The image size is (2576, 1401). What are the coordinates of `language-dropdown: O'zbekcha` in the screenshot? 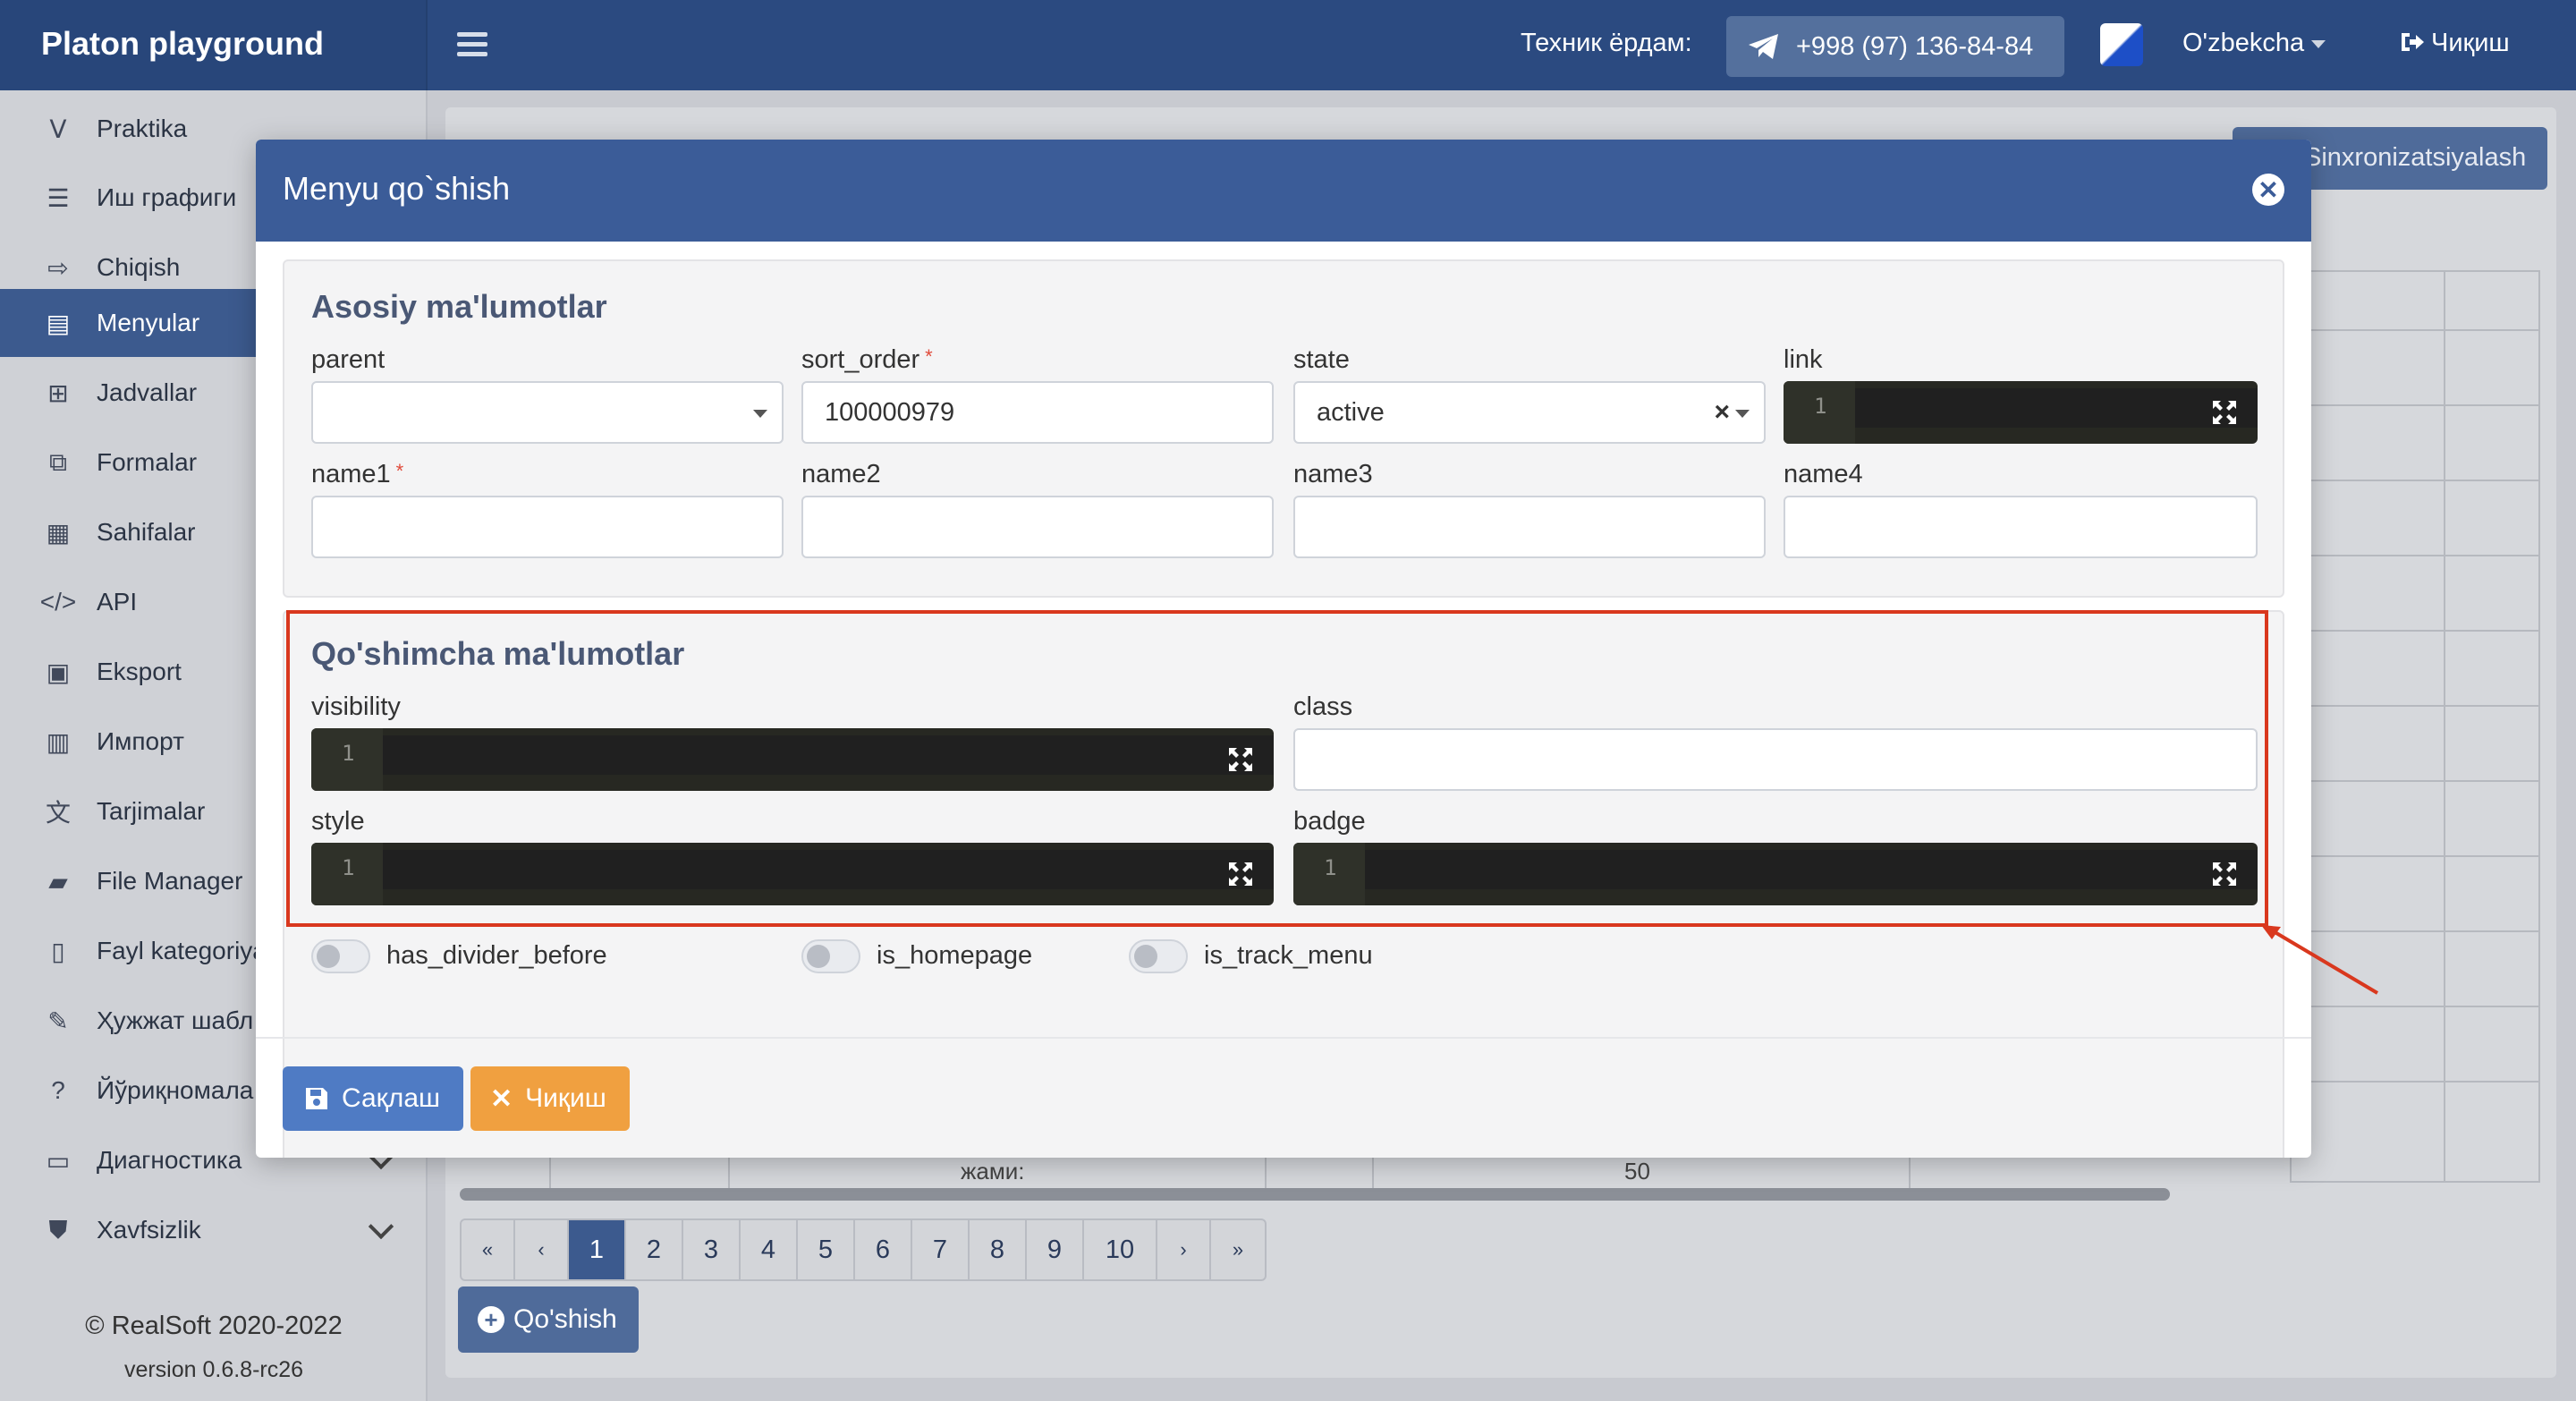 It's located at (2254, 43).